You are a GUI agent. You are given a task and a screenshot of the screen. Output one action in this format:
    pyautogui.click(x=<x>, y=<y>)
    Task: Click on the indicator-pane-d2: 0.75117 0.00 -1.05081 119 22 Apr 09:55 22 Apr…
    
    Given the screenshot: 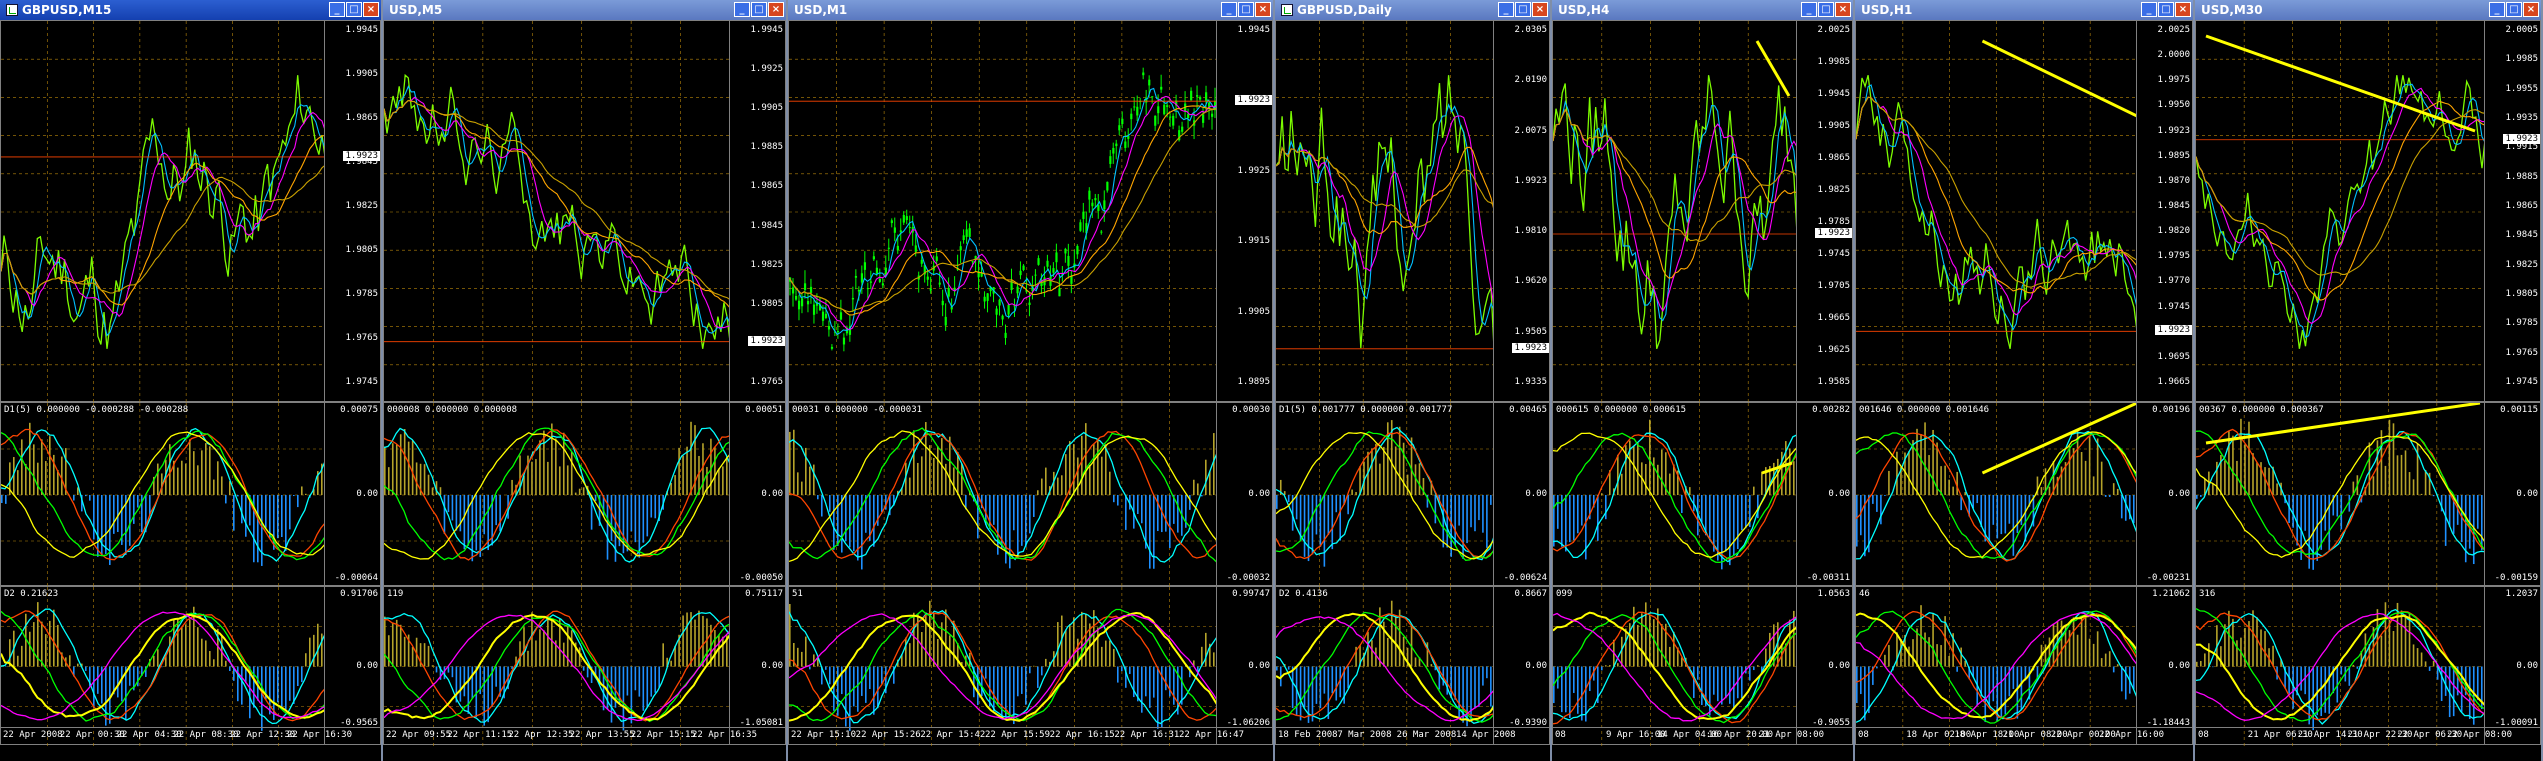 What is the action you would take?
    pyautogui.click(x=584, y=666)
    